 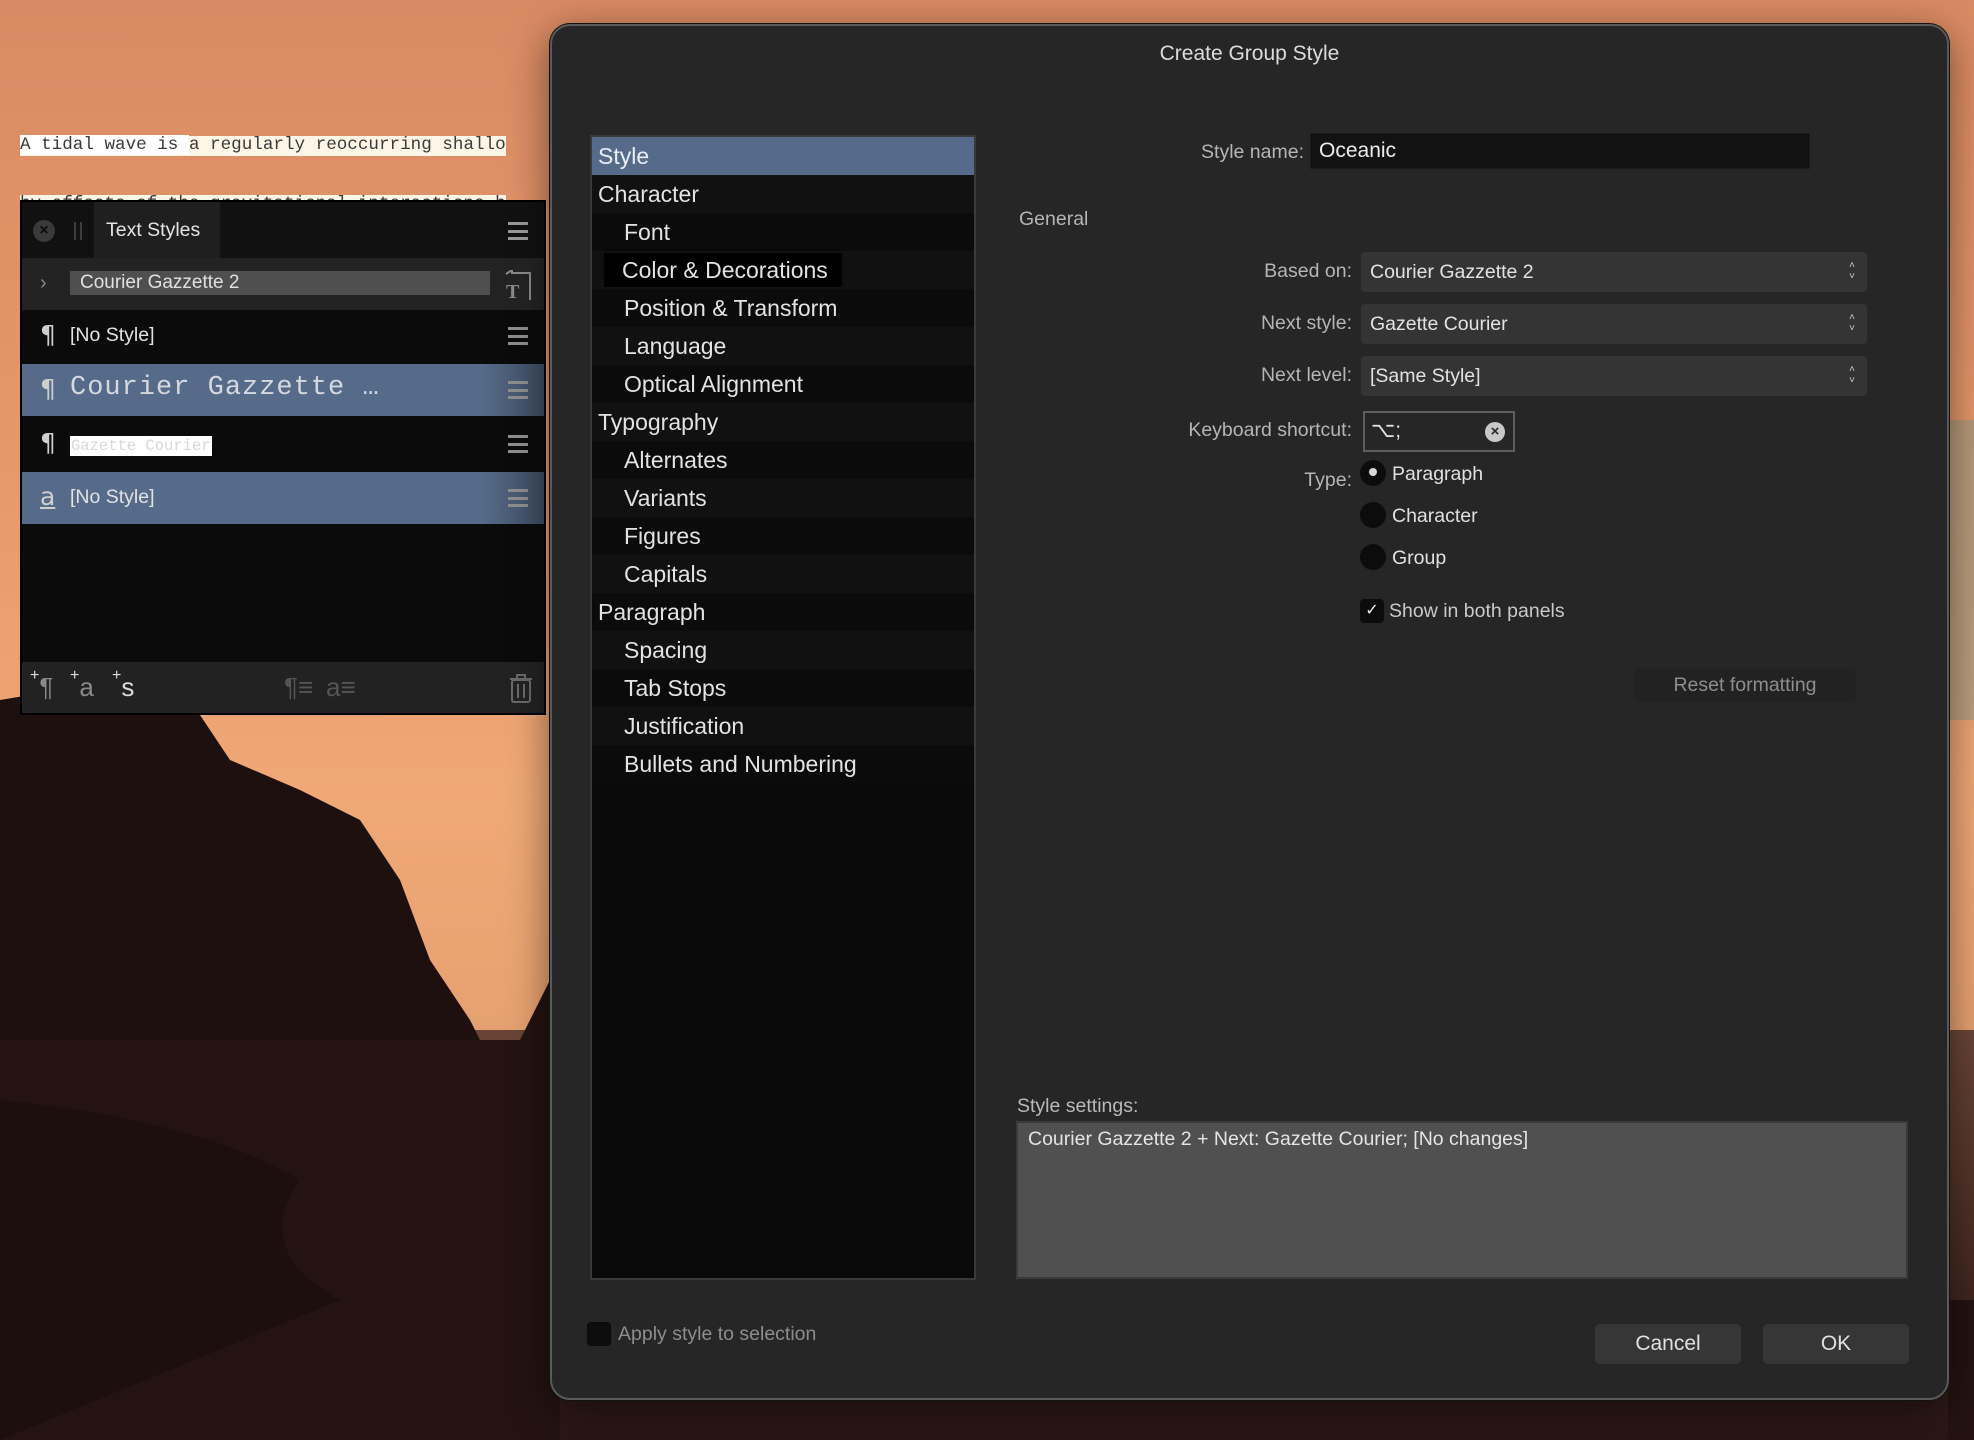 What do you see at coordinates (648, 194) in the screenshot?
I see `tree-item-label: Character` at bounding box center [648, 194].